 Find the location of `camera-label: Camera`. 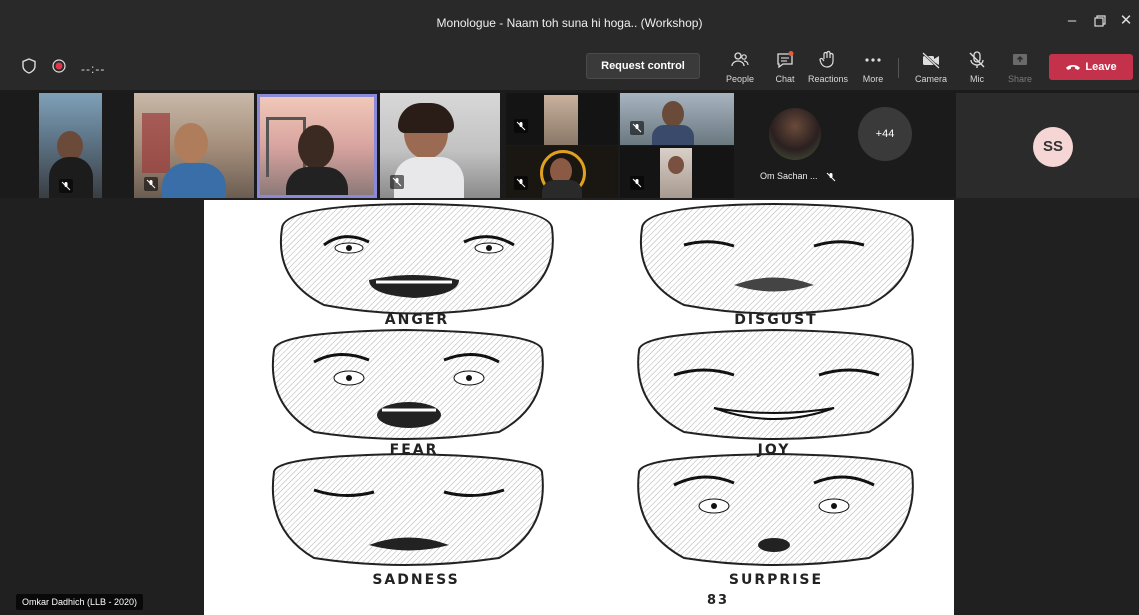

camera-label: Camera is located at coordinates (930, 79).